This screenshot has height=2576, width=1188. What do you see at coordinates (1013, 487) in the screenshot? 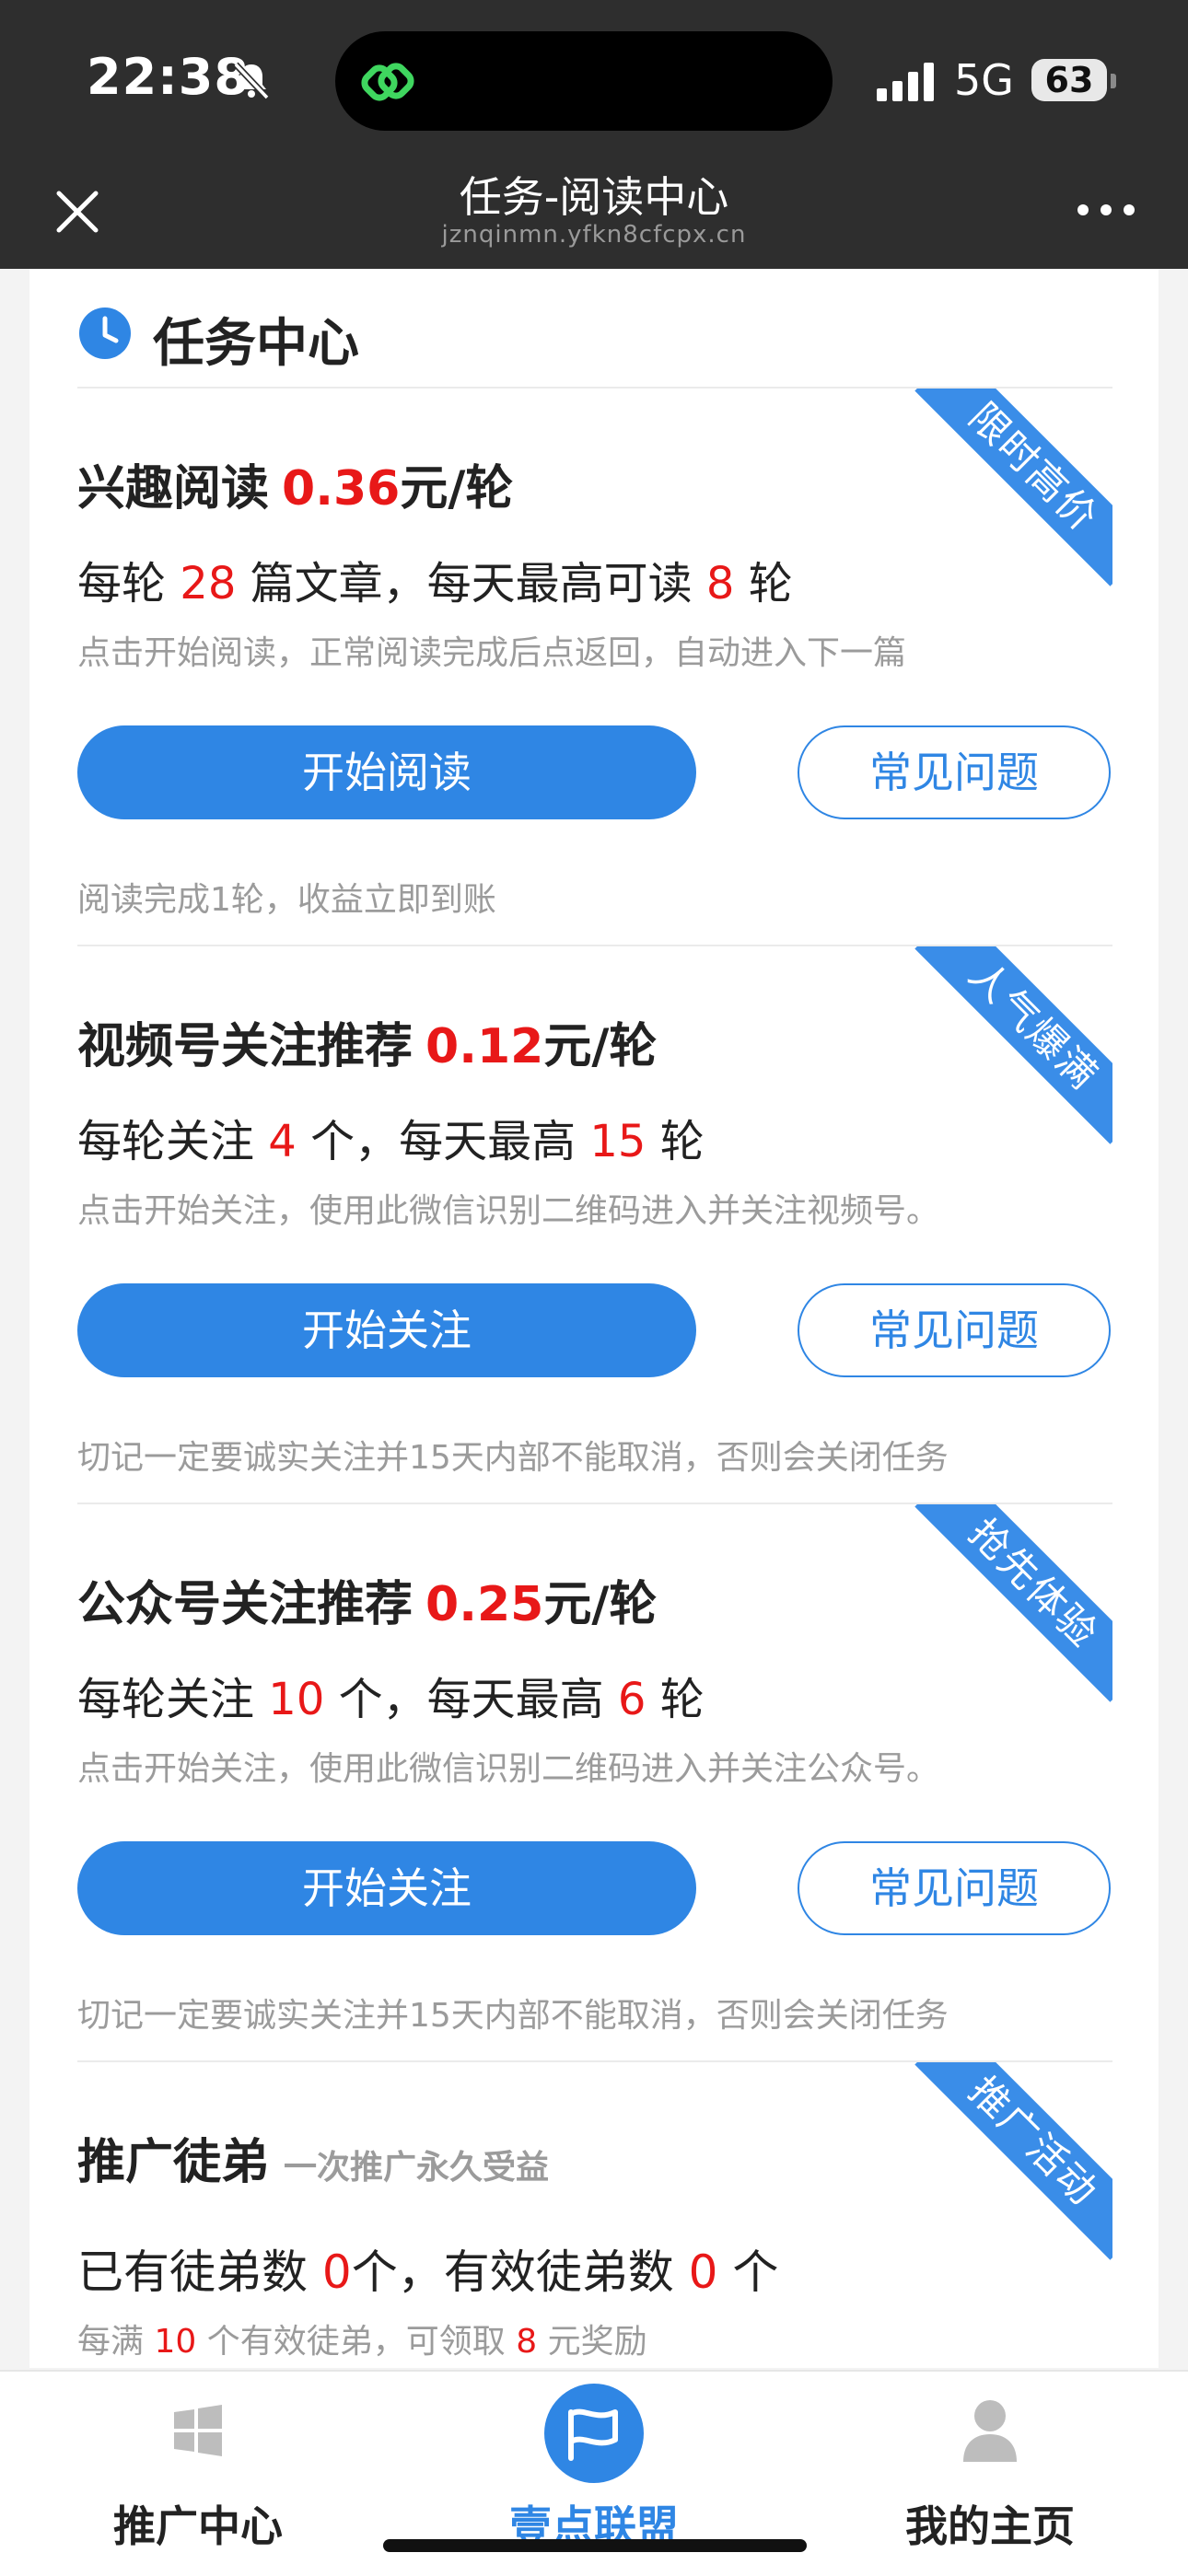
I see `ribbon-badge: 限时高价` at bounding box center [1013, 487].